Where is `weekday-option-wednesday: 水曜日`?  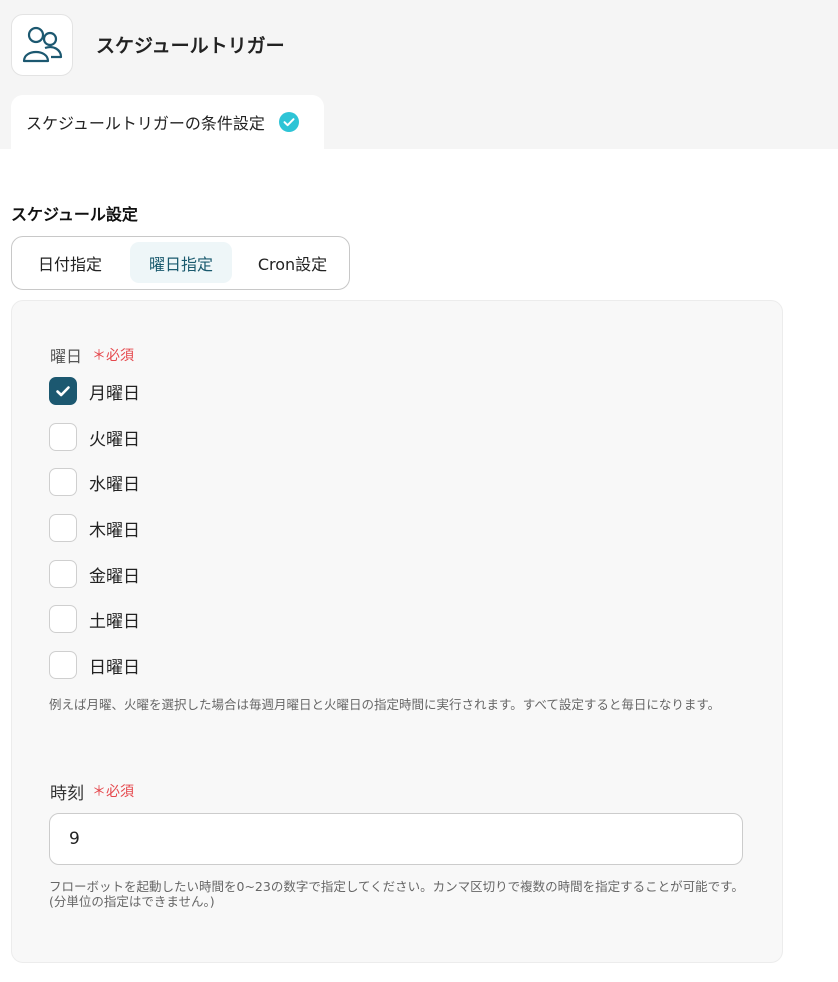 weekday-option-wednesday: 水曜日 is located at coordinates (94, 482).